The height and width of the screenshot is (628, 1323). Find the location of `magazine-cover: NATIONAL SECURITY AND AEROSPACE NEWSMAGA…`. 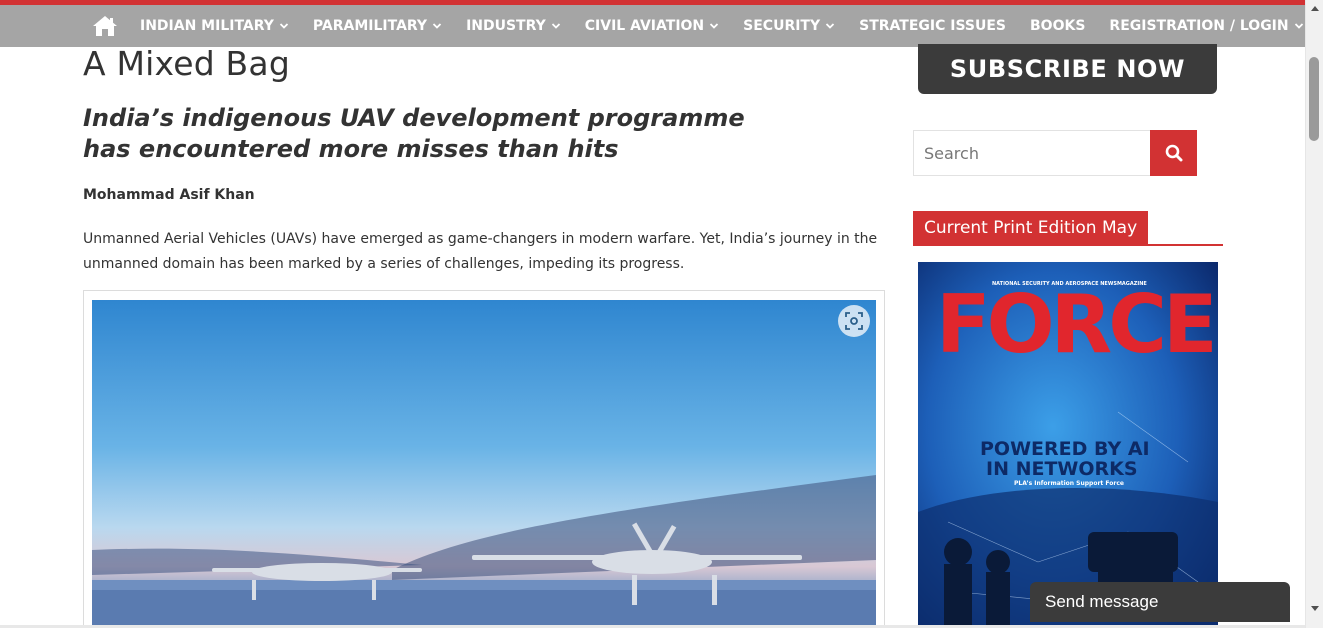

magazine-cover: NATIONAL SECURITY AND AEROSPACE NEWSMAGA… is located at coordinates (1068, 445).